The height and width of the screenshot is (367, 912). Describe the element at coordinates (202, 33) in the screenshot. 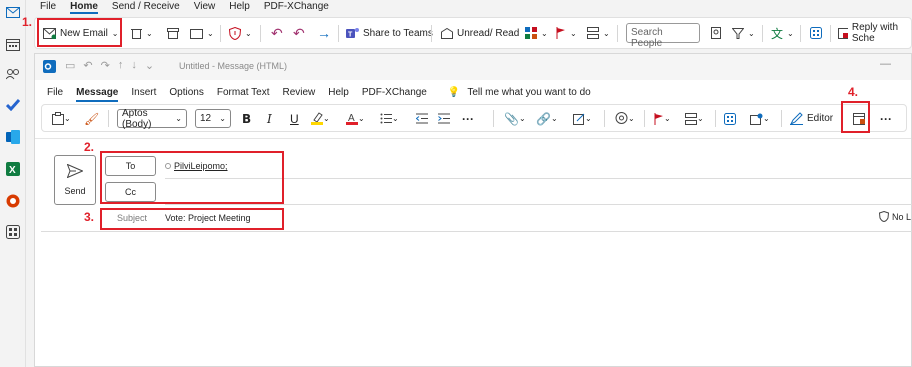

I see `move-button: ⌄` at that location.